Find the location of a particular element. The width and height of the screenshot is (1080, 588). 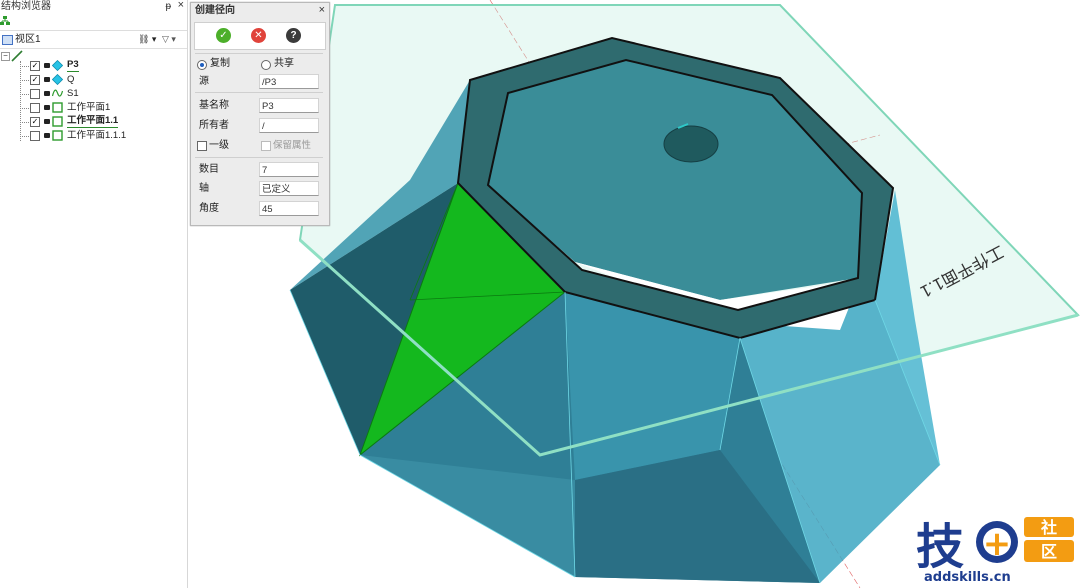

owner-field: / is located at coordinates (289, 125).